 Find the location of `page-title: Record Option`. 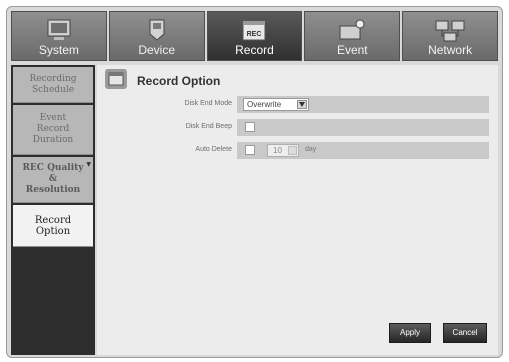

page-title: Record Option is located at coordinates (179, 81).